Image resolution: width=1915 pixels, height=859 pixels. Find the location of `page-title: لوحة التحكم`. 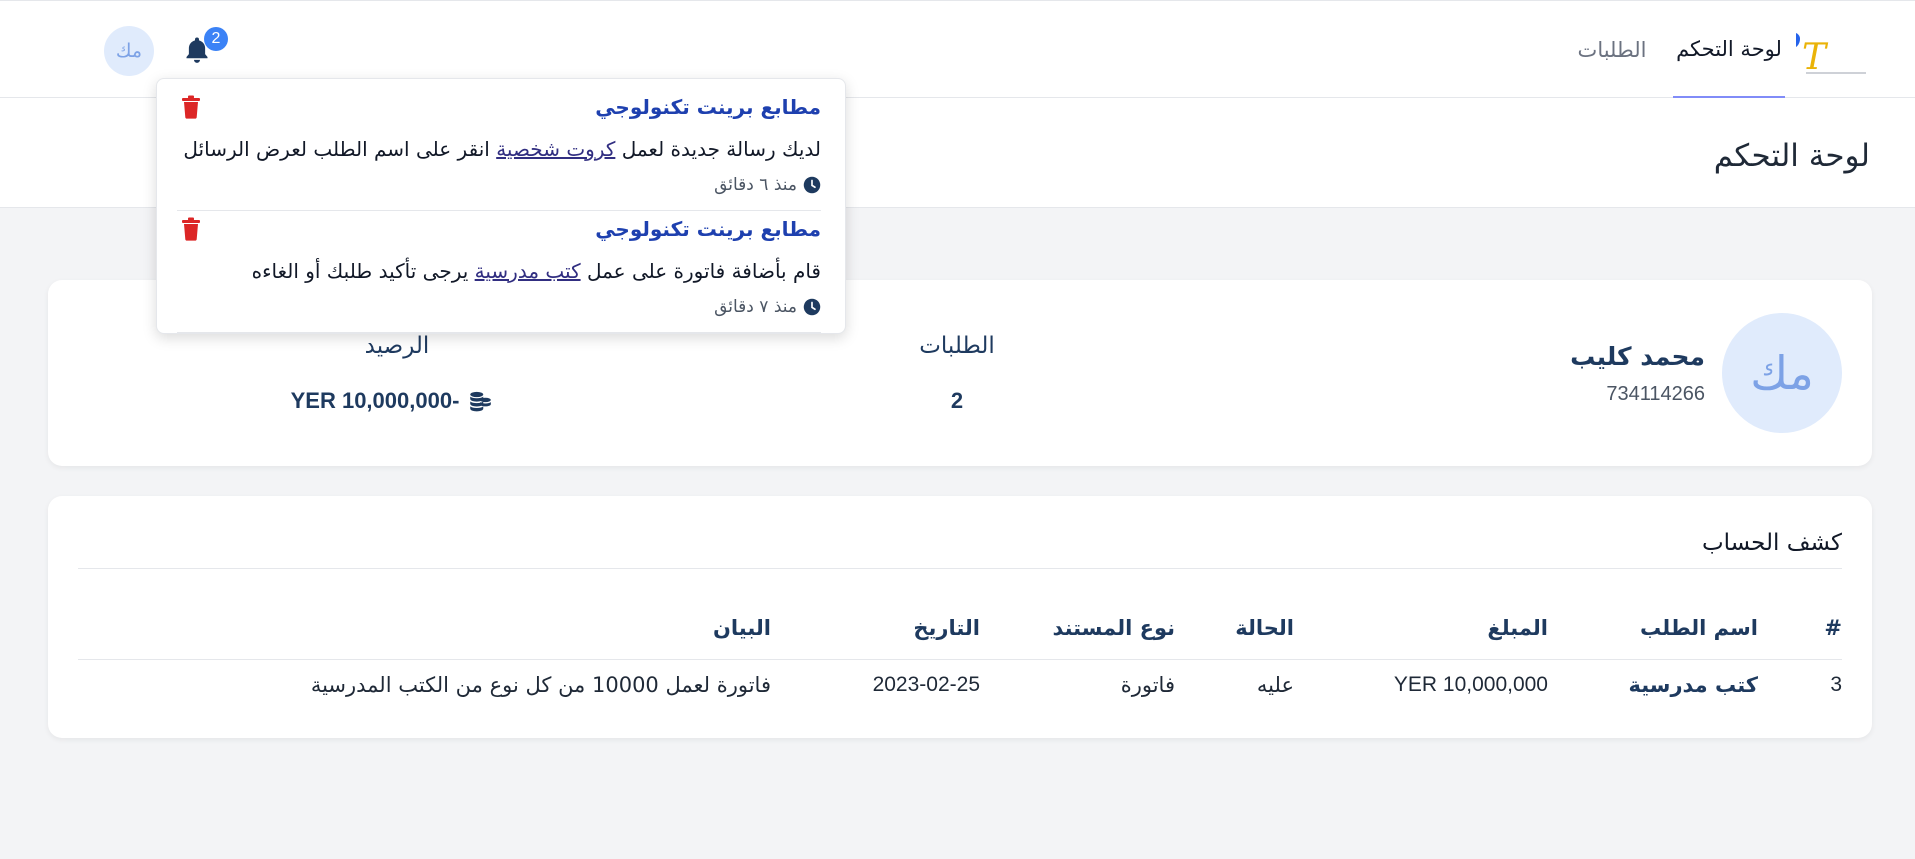

page-title: لوحة التحكم is located at coordinates (1791, 156).